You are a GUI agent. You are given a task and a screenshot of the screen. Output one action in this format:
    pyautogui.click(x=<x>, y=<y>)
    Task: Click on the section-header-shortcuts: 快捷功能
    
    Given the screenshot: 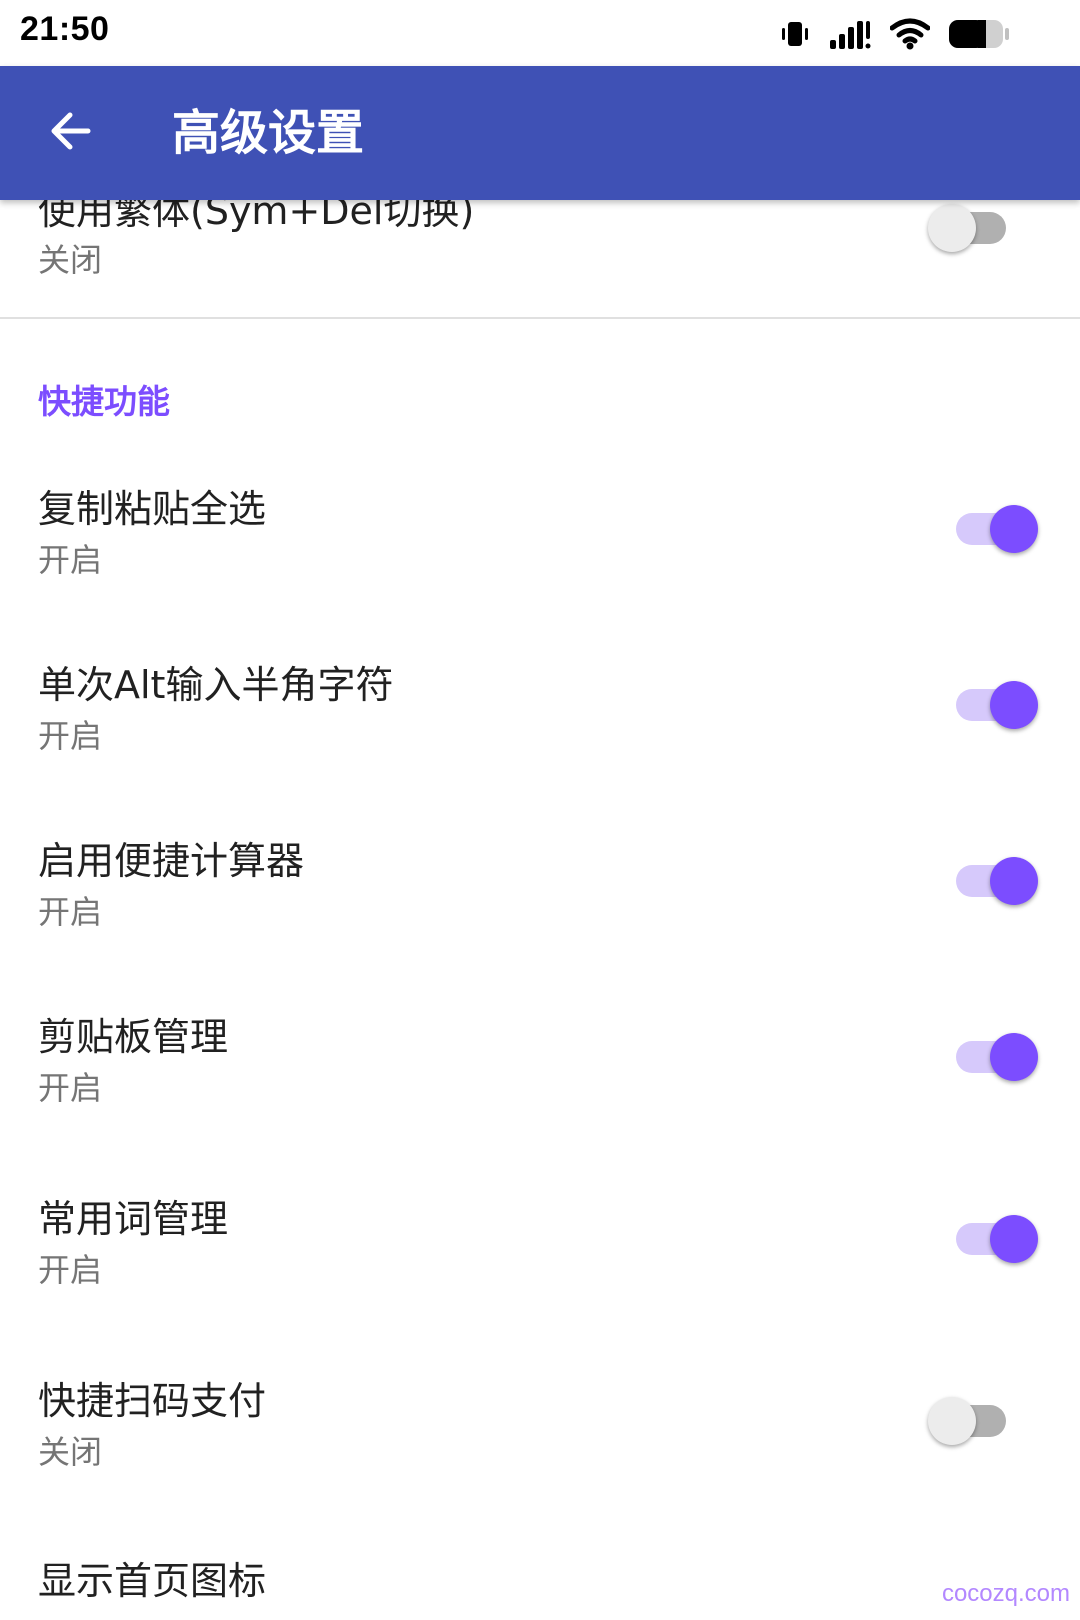 What is the action you would take?
    pyautogui.click(x=104, y=401)
    